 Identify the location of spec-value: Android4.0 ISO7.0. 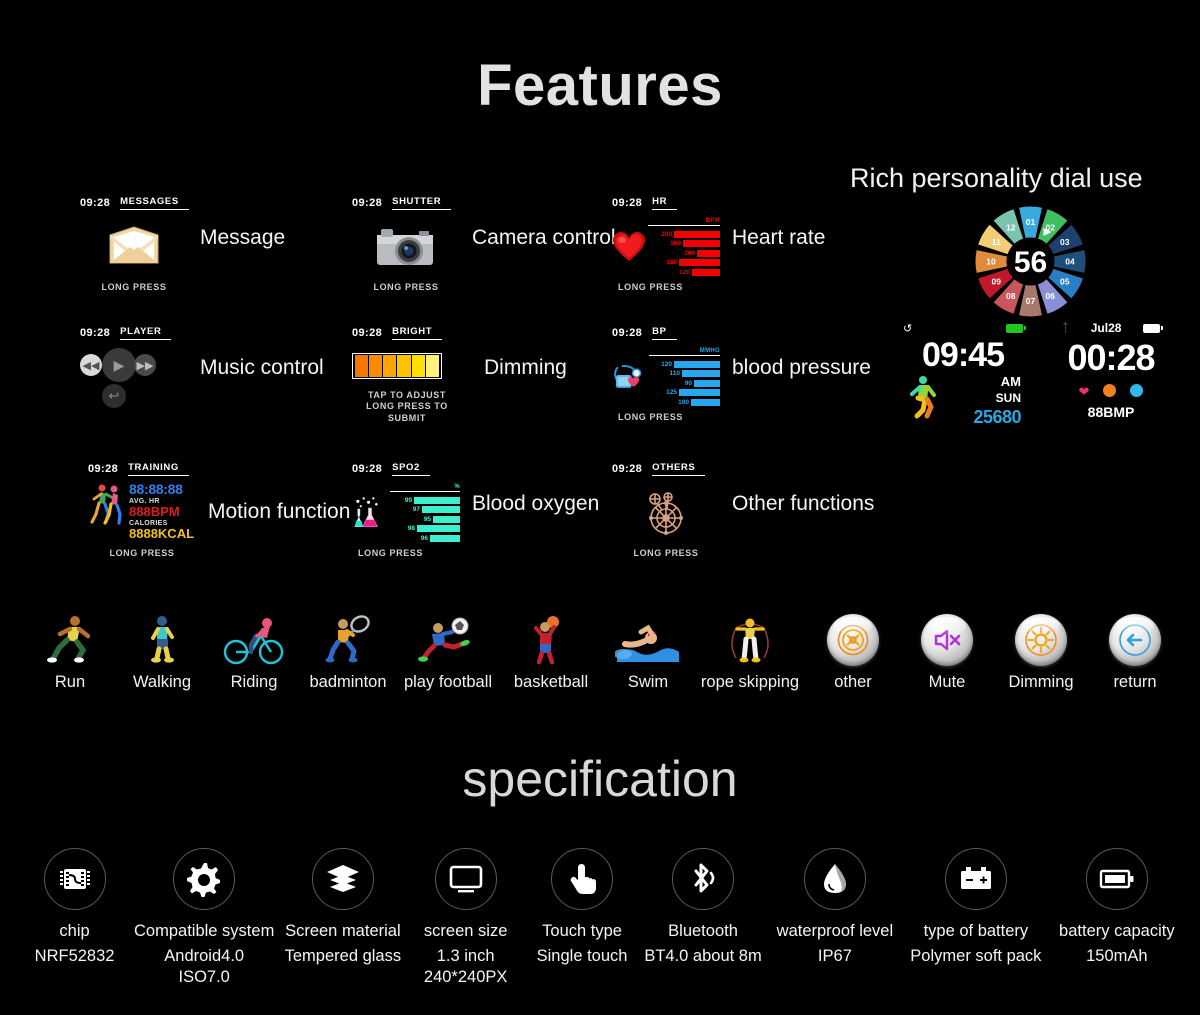
(204, 967).